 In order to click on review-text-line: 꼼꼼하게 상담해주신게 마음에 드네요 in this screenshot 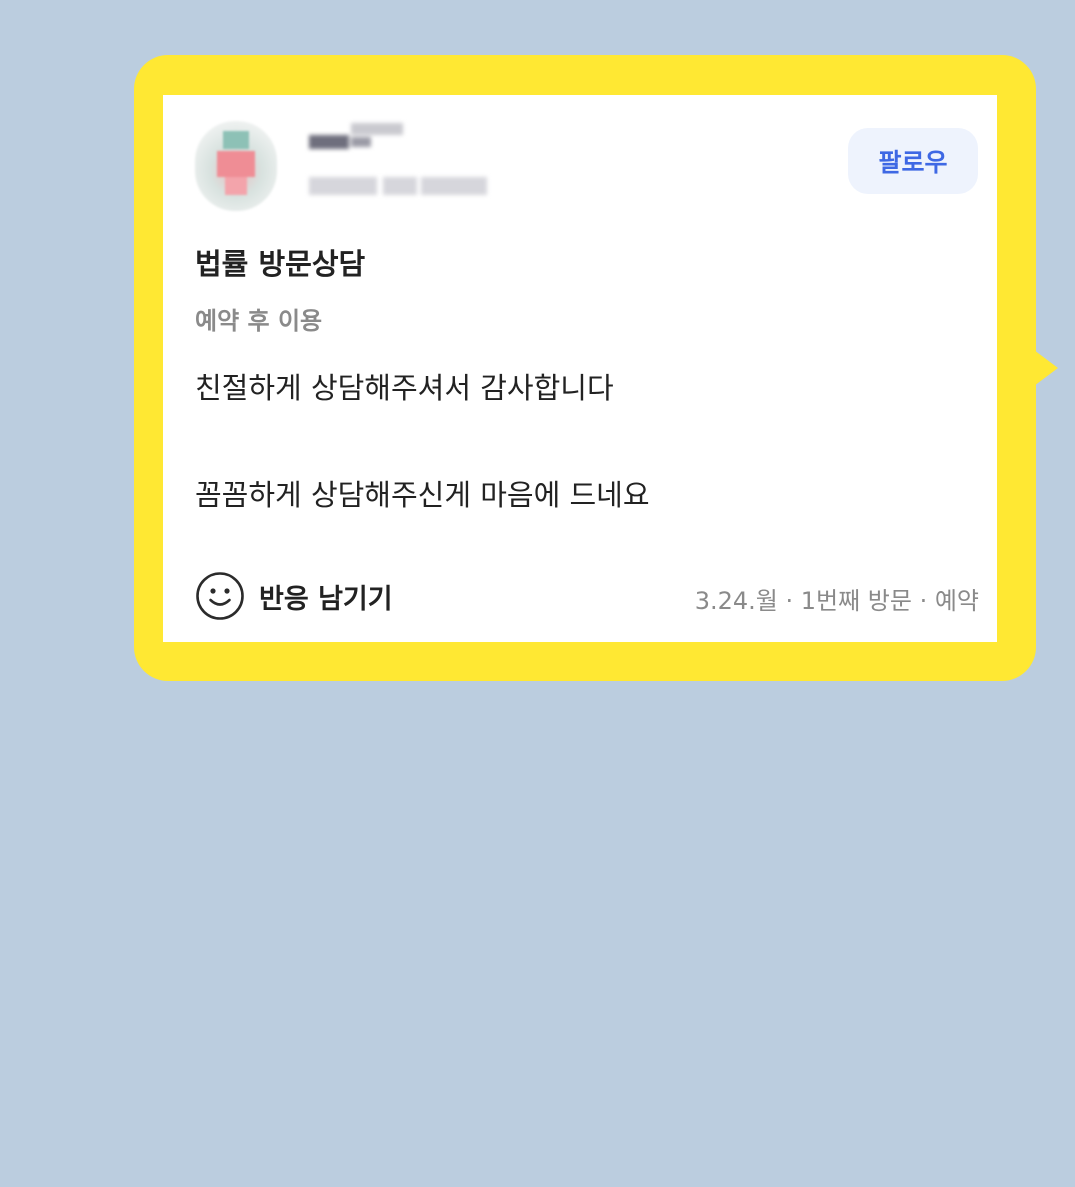, I will do `click(422, 495)`.